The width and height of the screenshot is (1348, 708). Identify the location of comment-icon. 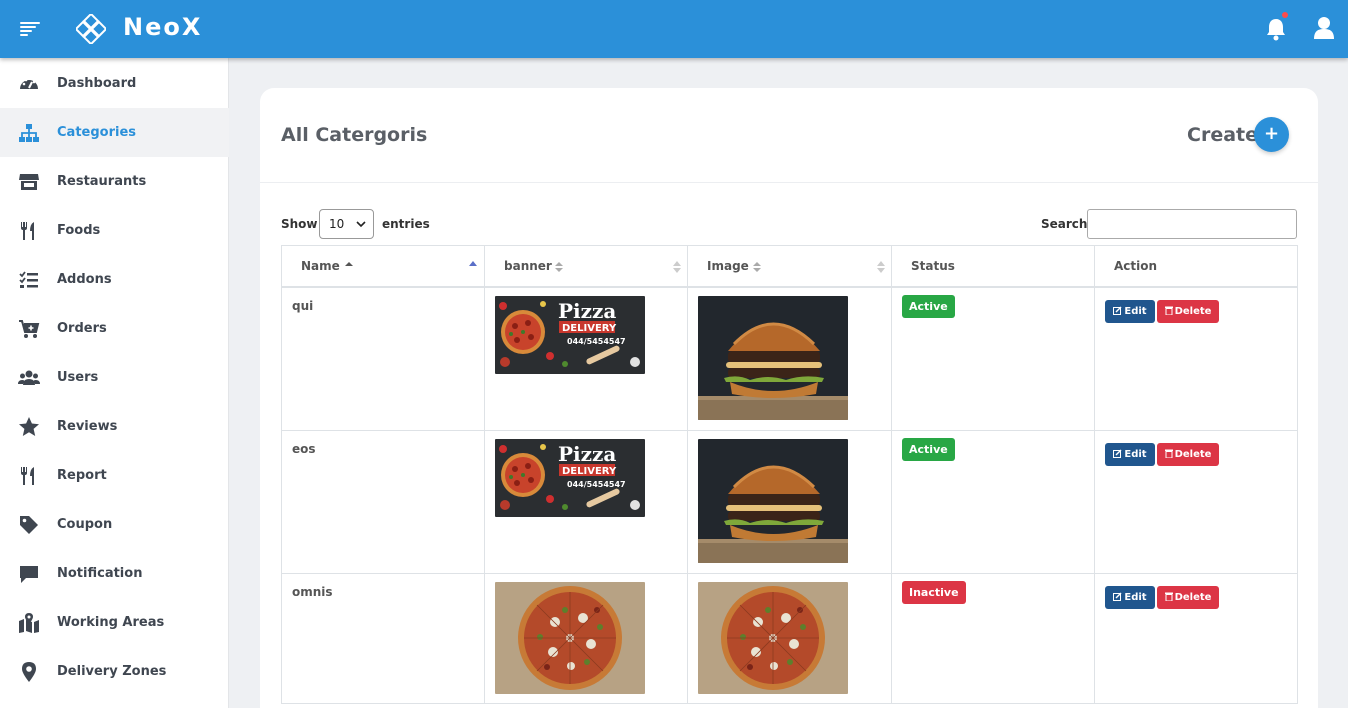
(29, 574).